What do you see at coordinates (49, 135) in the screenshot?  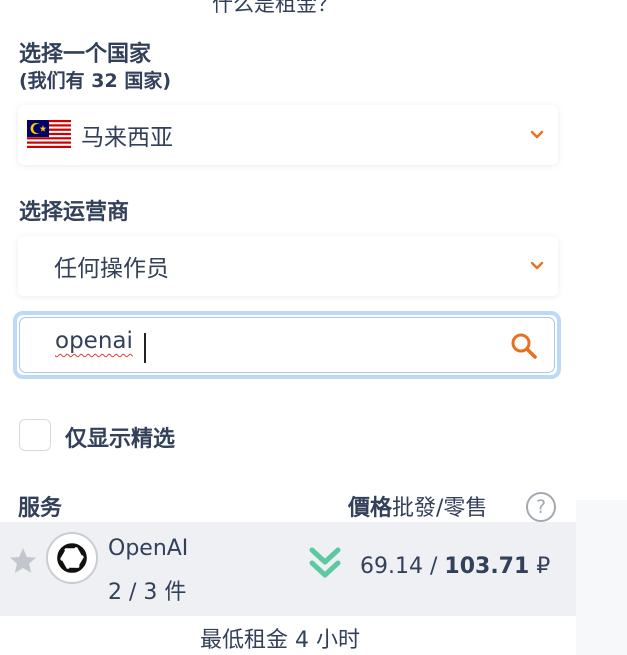 I see `malaysia-flag-icon` at bounding box center [49, 135].